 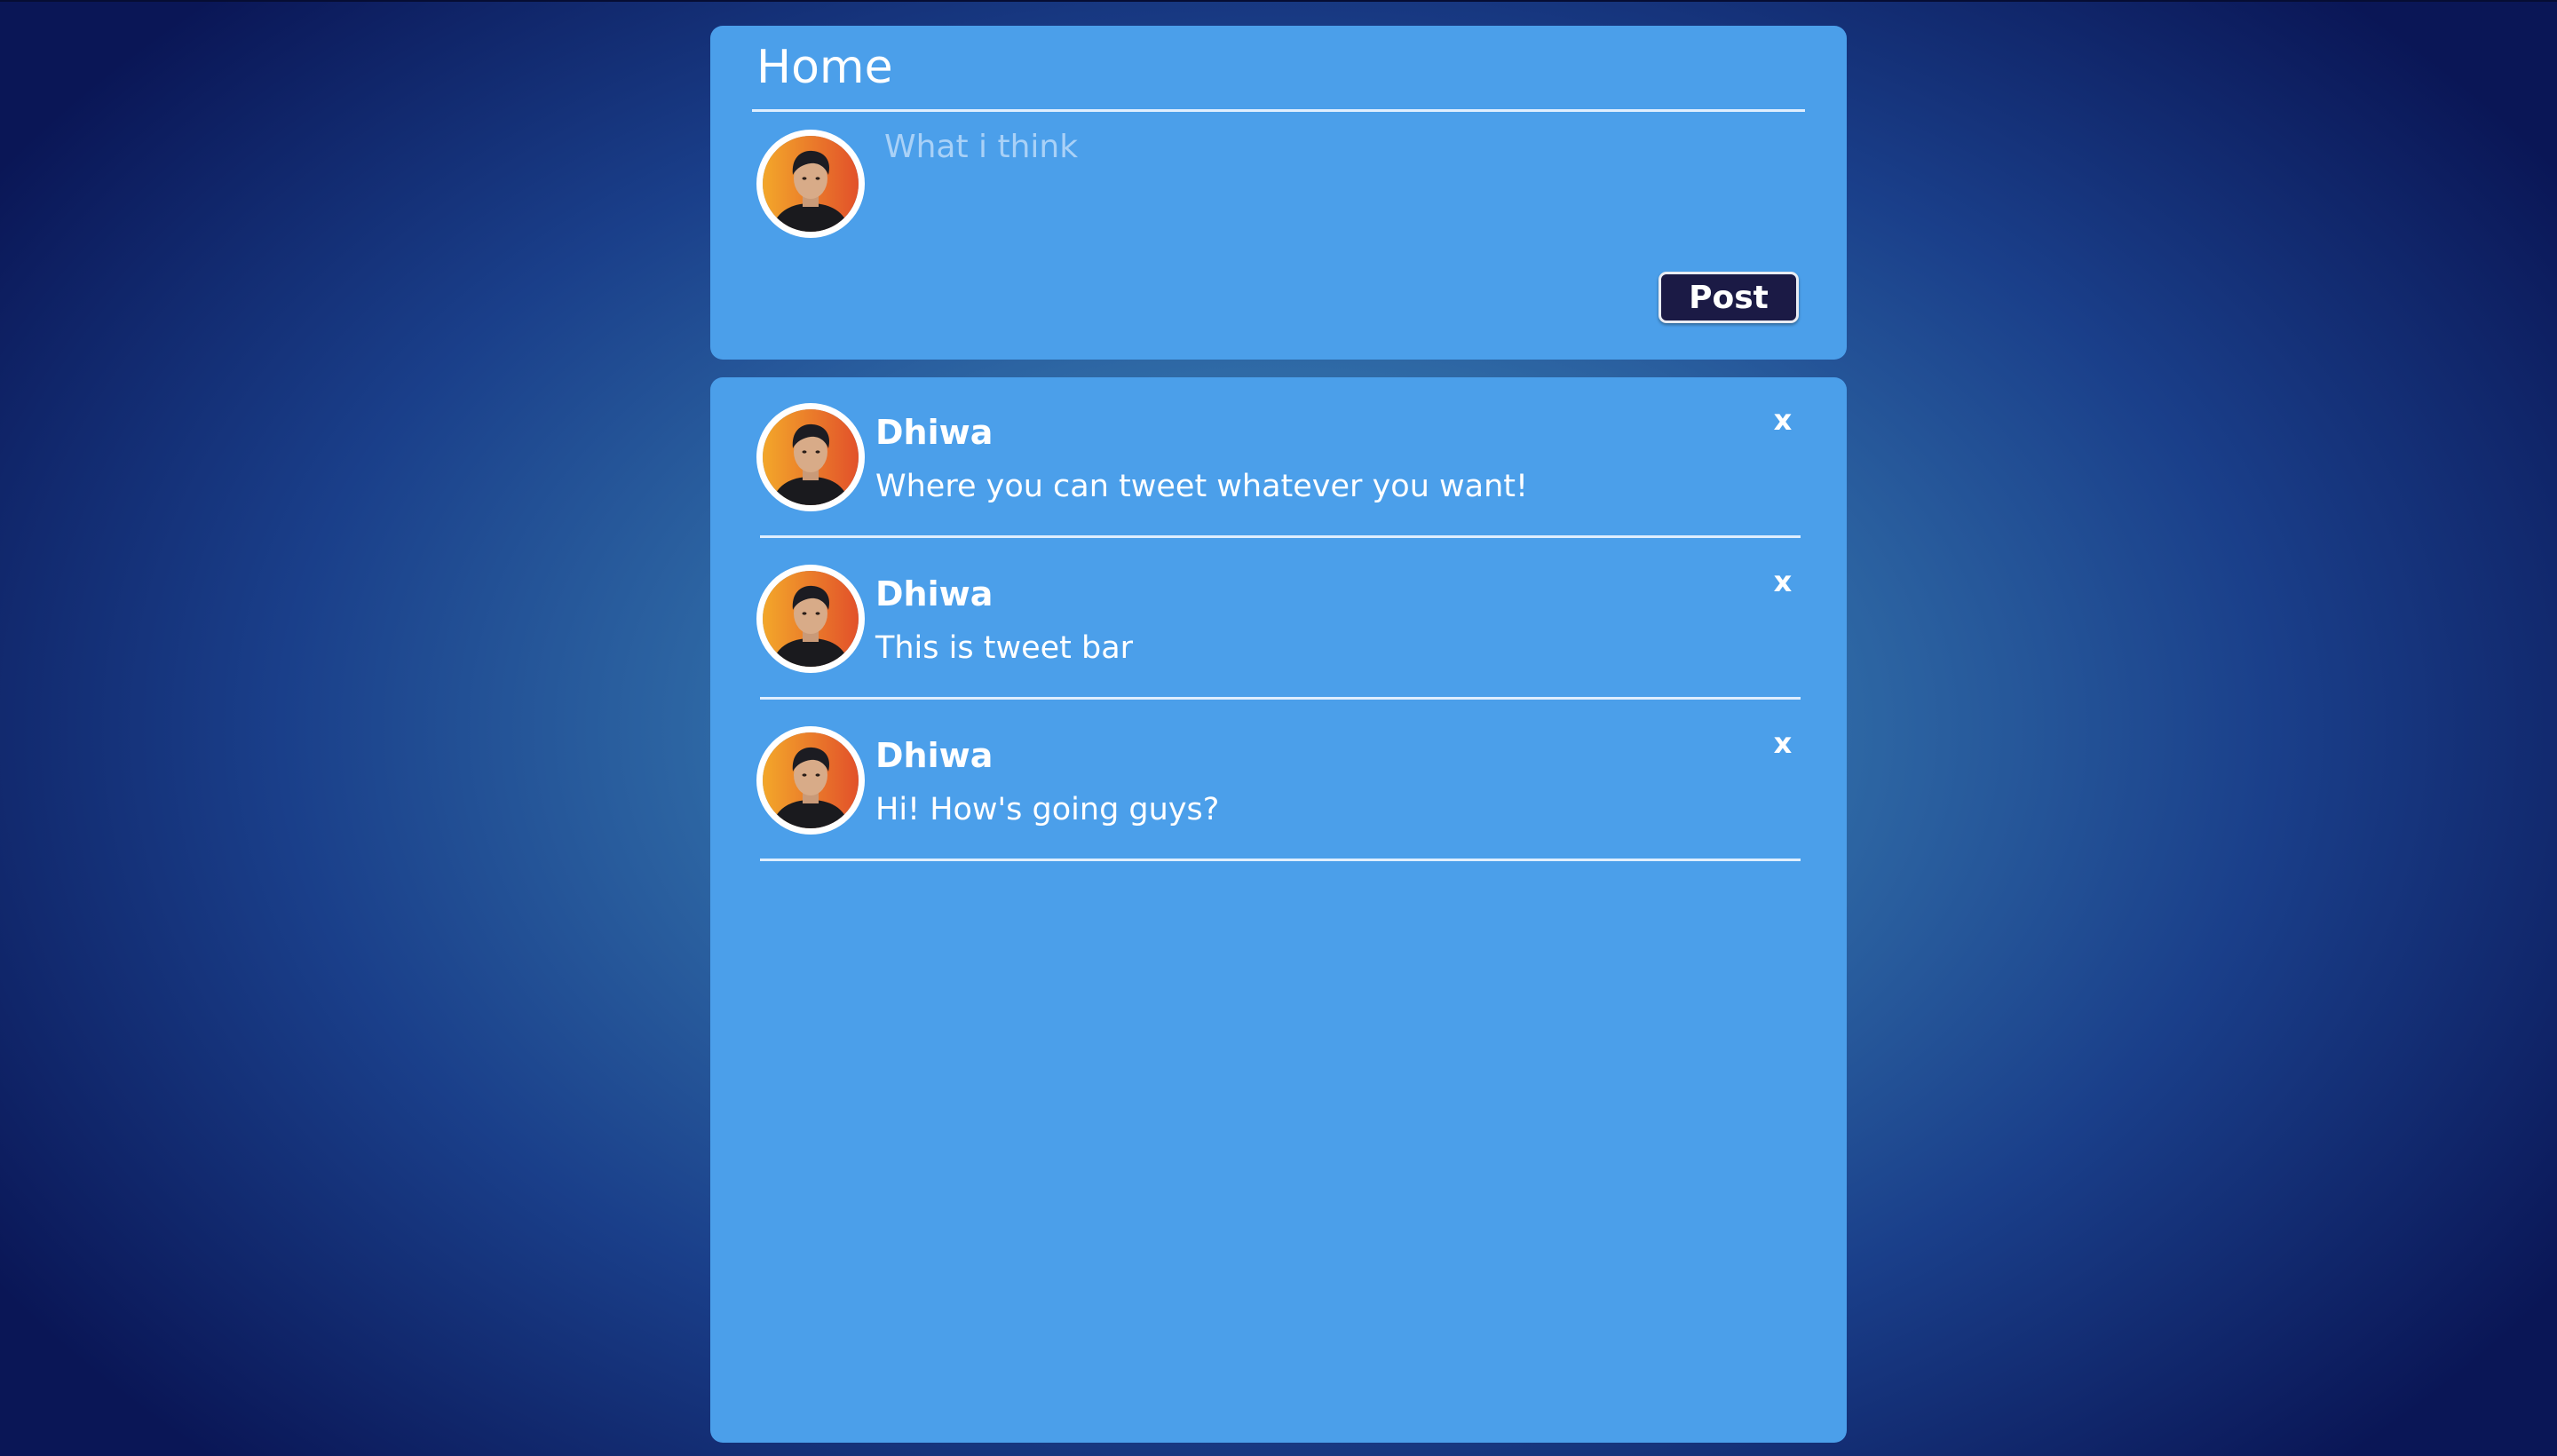 I want to click on compose-card: Home Post, so click(x=1278, y=193).